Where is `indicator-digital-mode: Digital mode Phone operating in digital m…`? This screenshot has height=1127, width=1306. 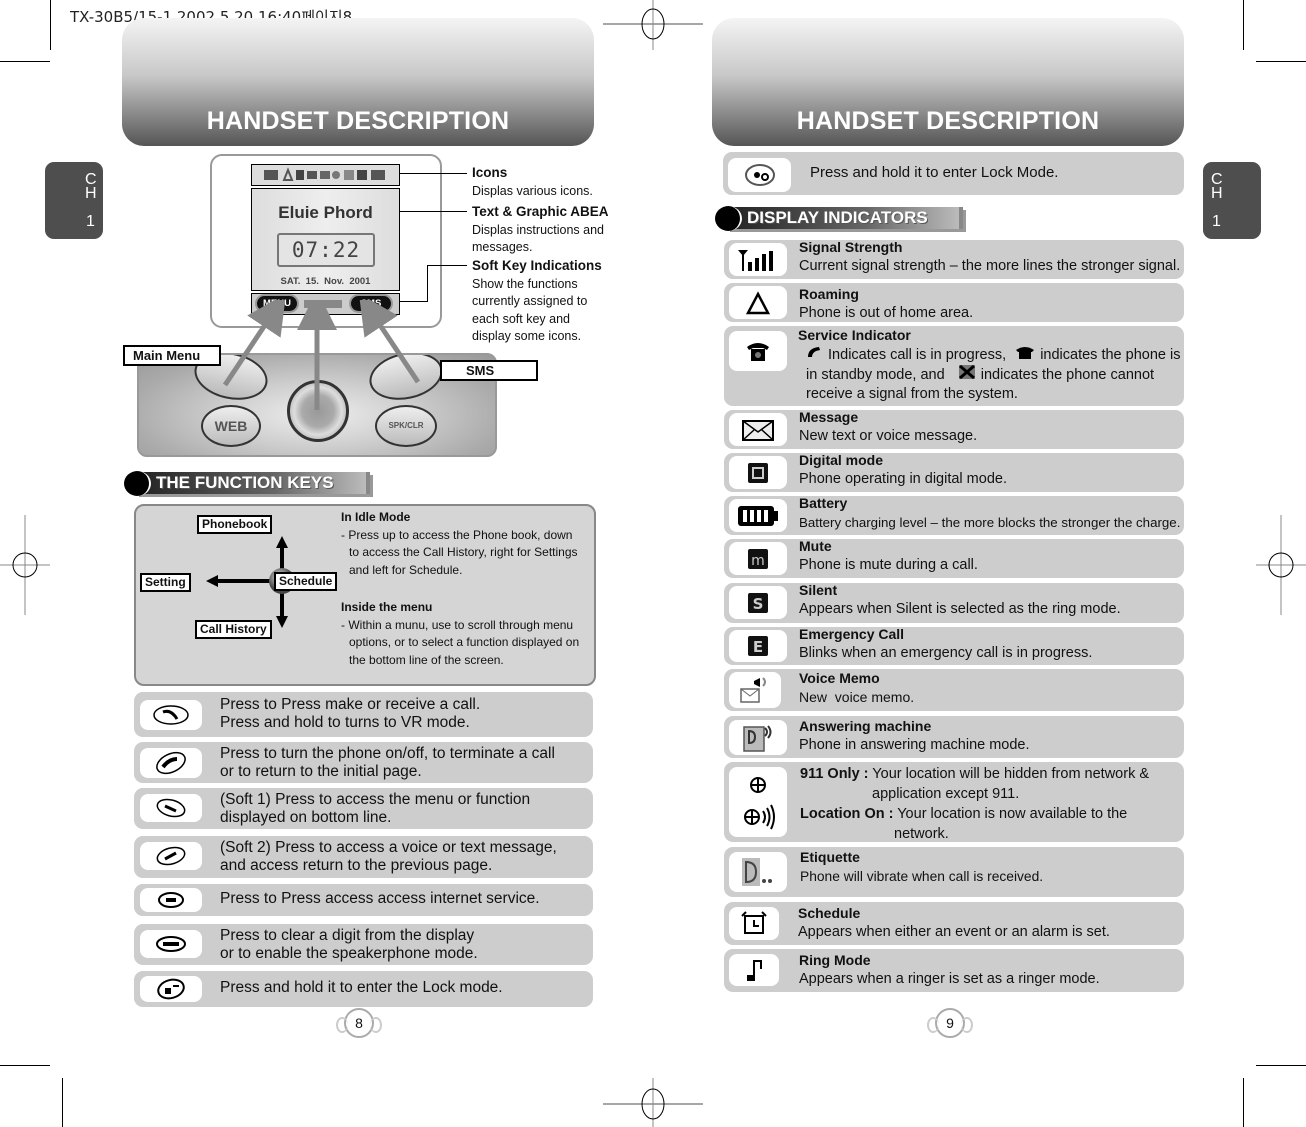 indicator-digital-mode: Digital mode Phone operating in digital m… is located at coordinates (954, 472).